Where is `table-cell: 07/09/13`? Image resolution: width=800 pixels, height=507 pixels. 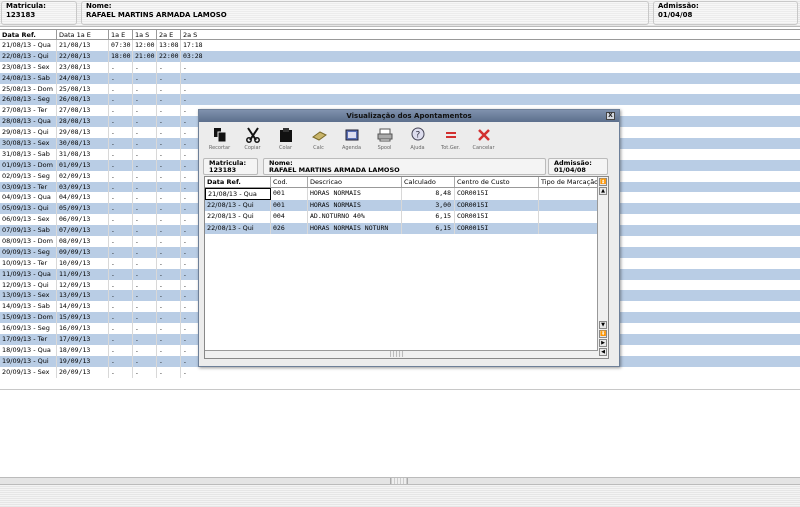 table-cell: 07/09/13 is located at coordinates (83, 231).